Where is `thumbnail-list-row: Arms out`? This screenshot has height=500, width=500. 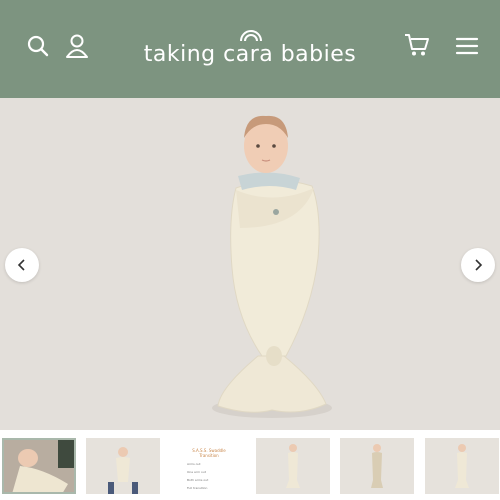
thumbnail-list-row: Arms out is located at coordinates (194, 464).